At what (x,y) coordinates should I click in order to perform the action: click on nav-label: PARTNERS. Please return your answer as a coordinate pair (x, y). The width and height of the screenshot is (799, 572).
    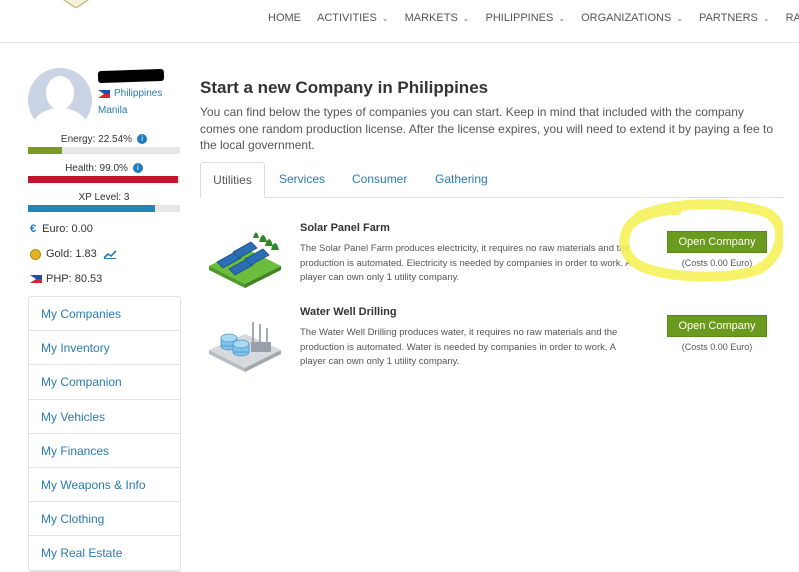
    Looking at the image, I should click on (728, 18).